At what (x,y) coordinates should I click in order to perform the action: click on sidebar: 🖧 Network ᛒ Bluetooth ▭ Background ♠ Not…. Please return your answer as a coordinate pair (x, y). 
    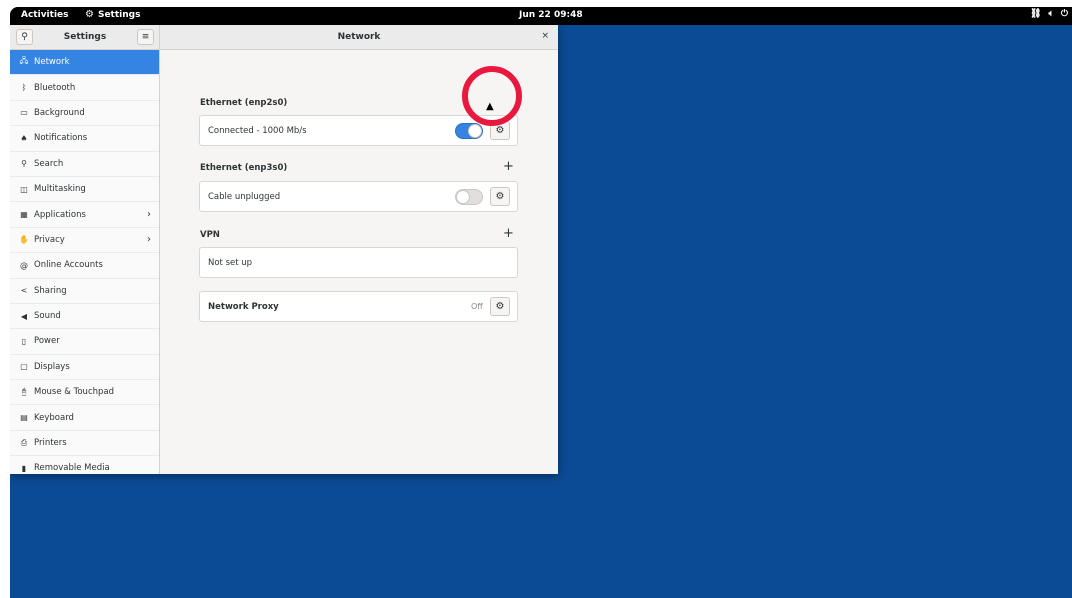
    Looking at the image, I should click on (85, 262).